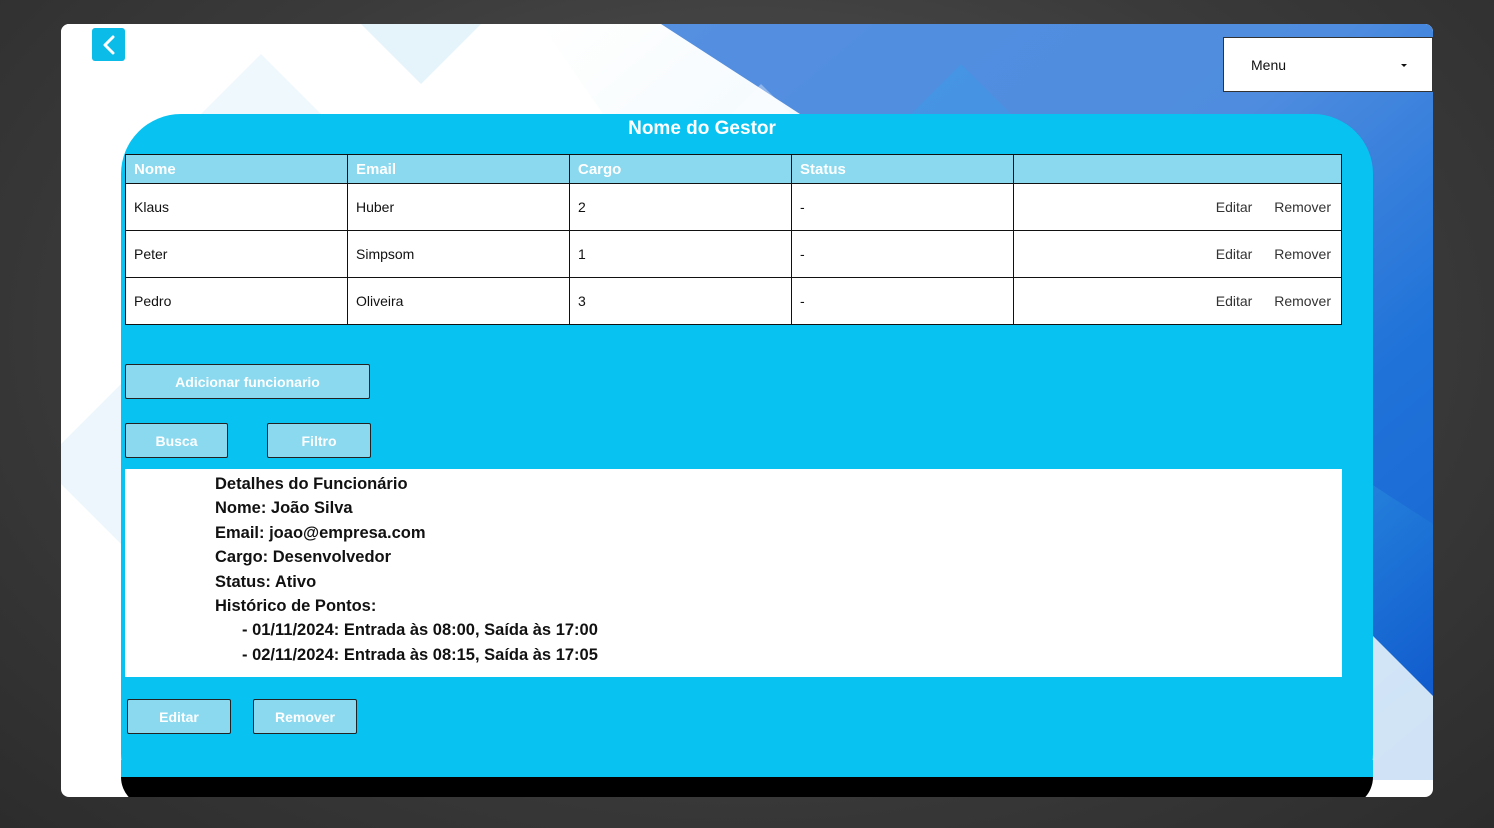 The image size is (1494, 828). What do you see at coordinates (176, 440) in the screenshot?
I see `search-button: Busca` at bounding box center [176, 440].